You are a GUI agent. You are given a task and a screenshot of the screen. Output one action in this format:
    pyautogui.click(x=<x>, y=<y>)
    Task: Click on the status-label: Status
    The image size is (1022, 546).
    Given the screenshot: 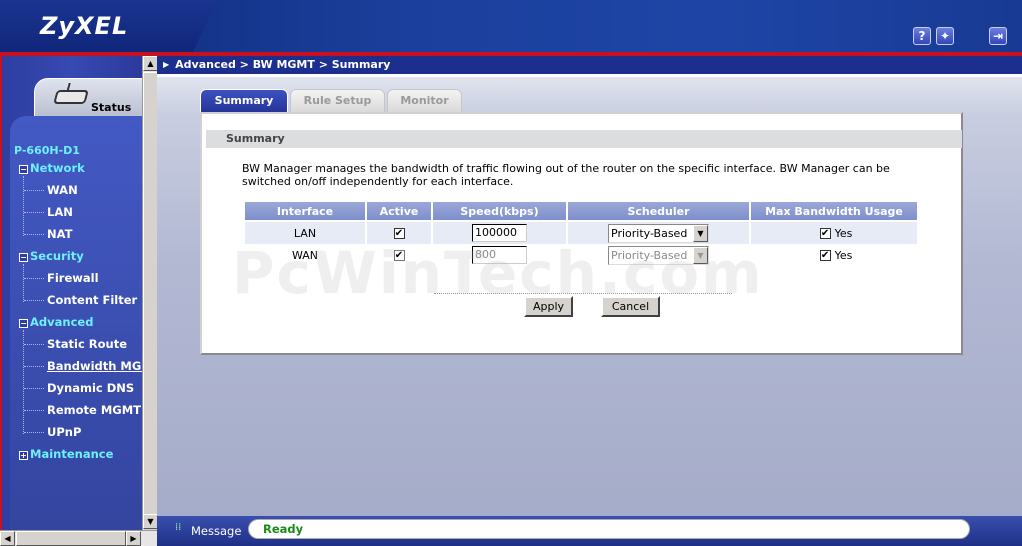 What is the action you would take?
    pyautogui.click(x=111, y=107)
    